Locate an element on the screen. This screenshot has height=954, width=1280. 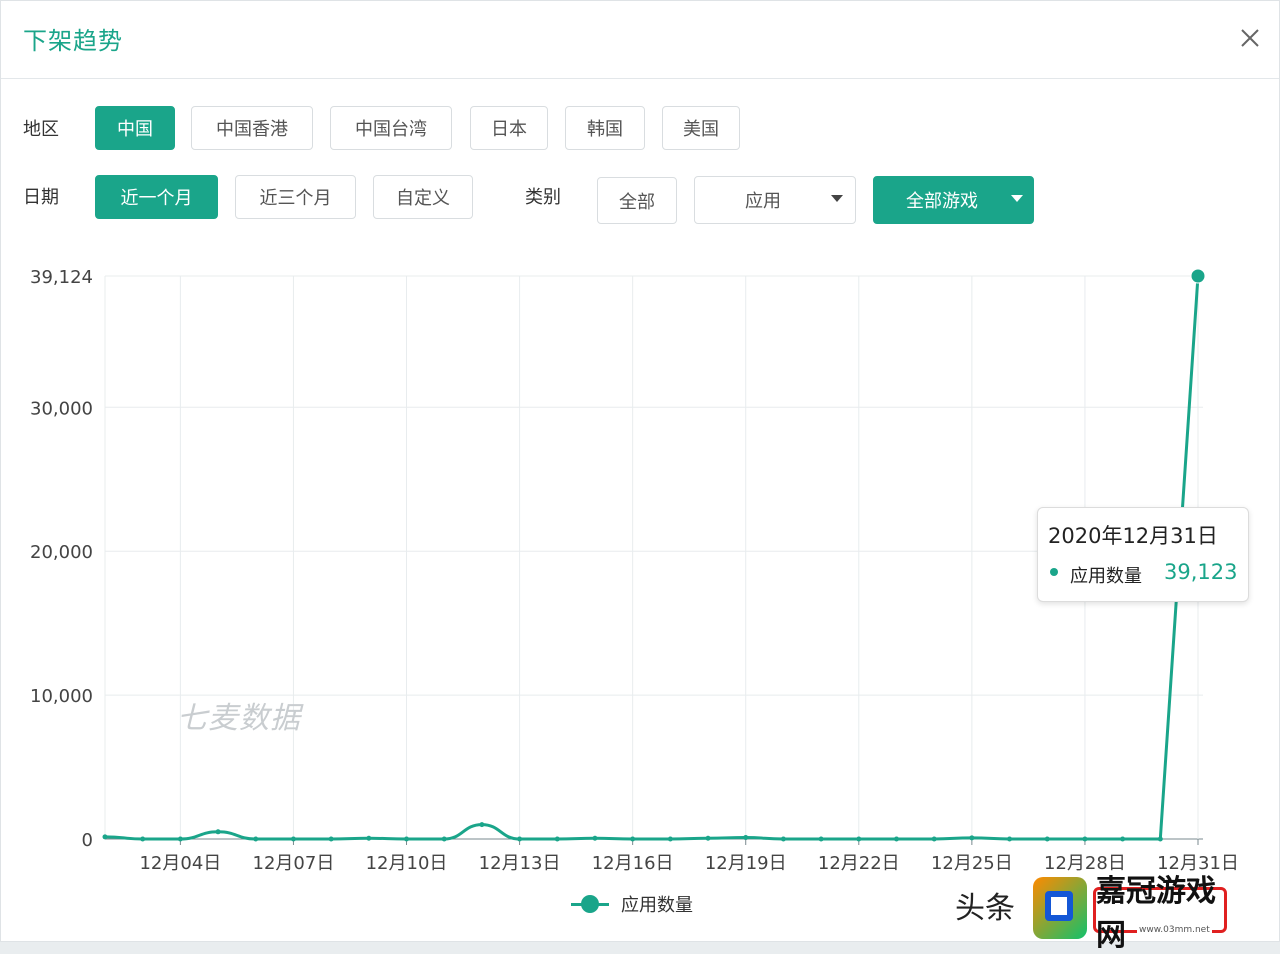
date-1month-button: 近一个月 is located at coordinates (156, 197).